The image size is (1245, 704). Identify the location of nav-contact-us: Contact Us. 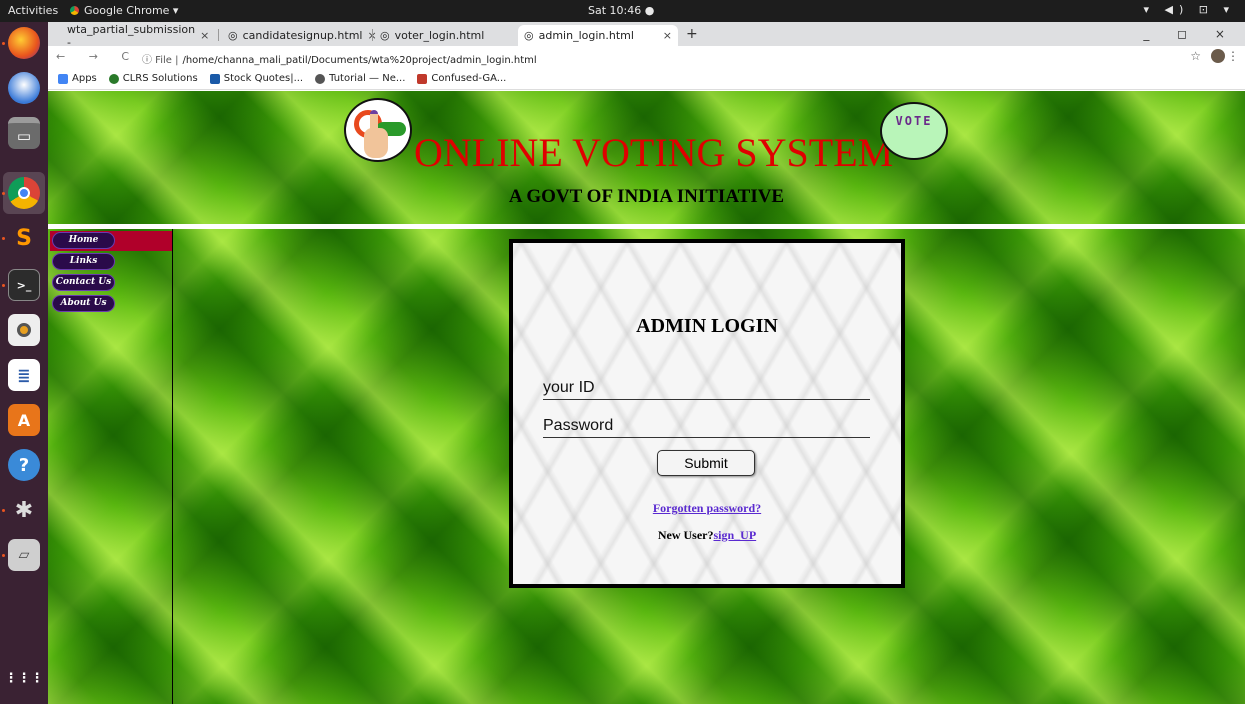
(83, 282).